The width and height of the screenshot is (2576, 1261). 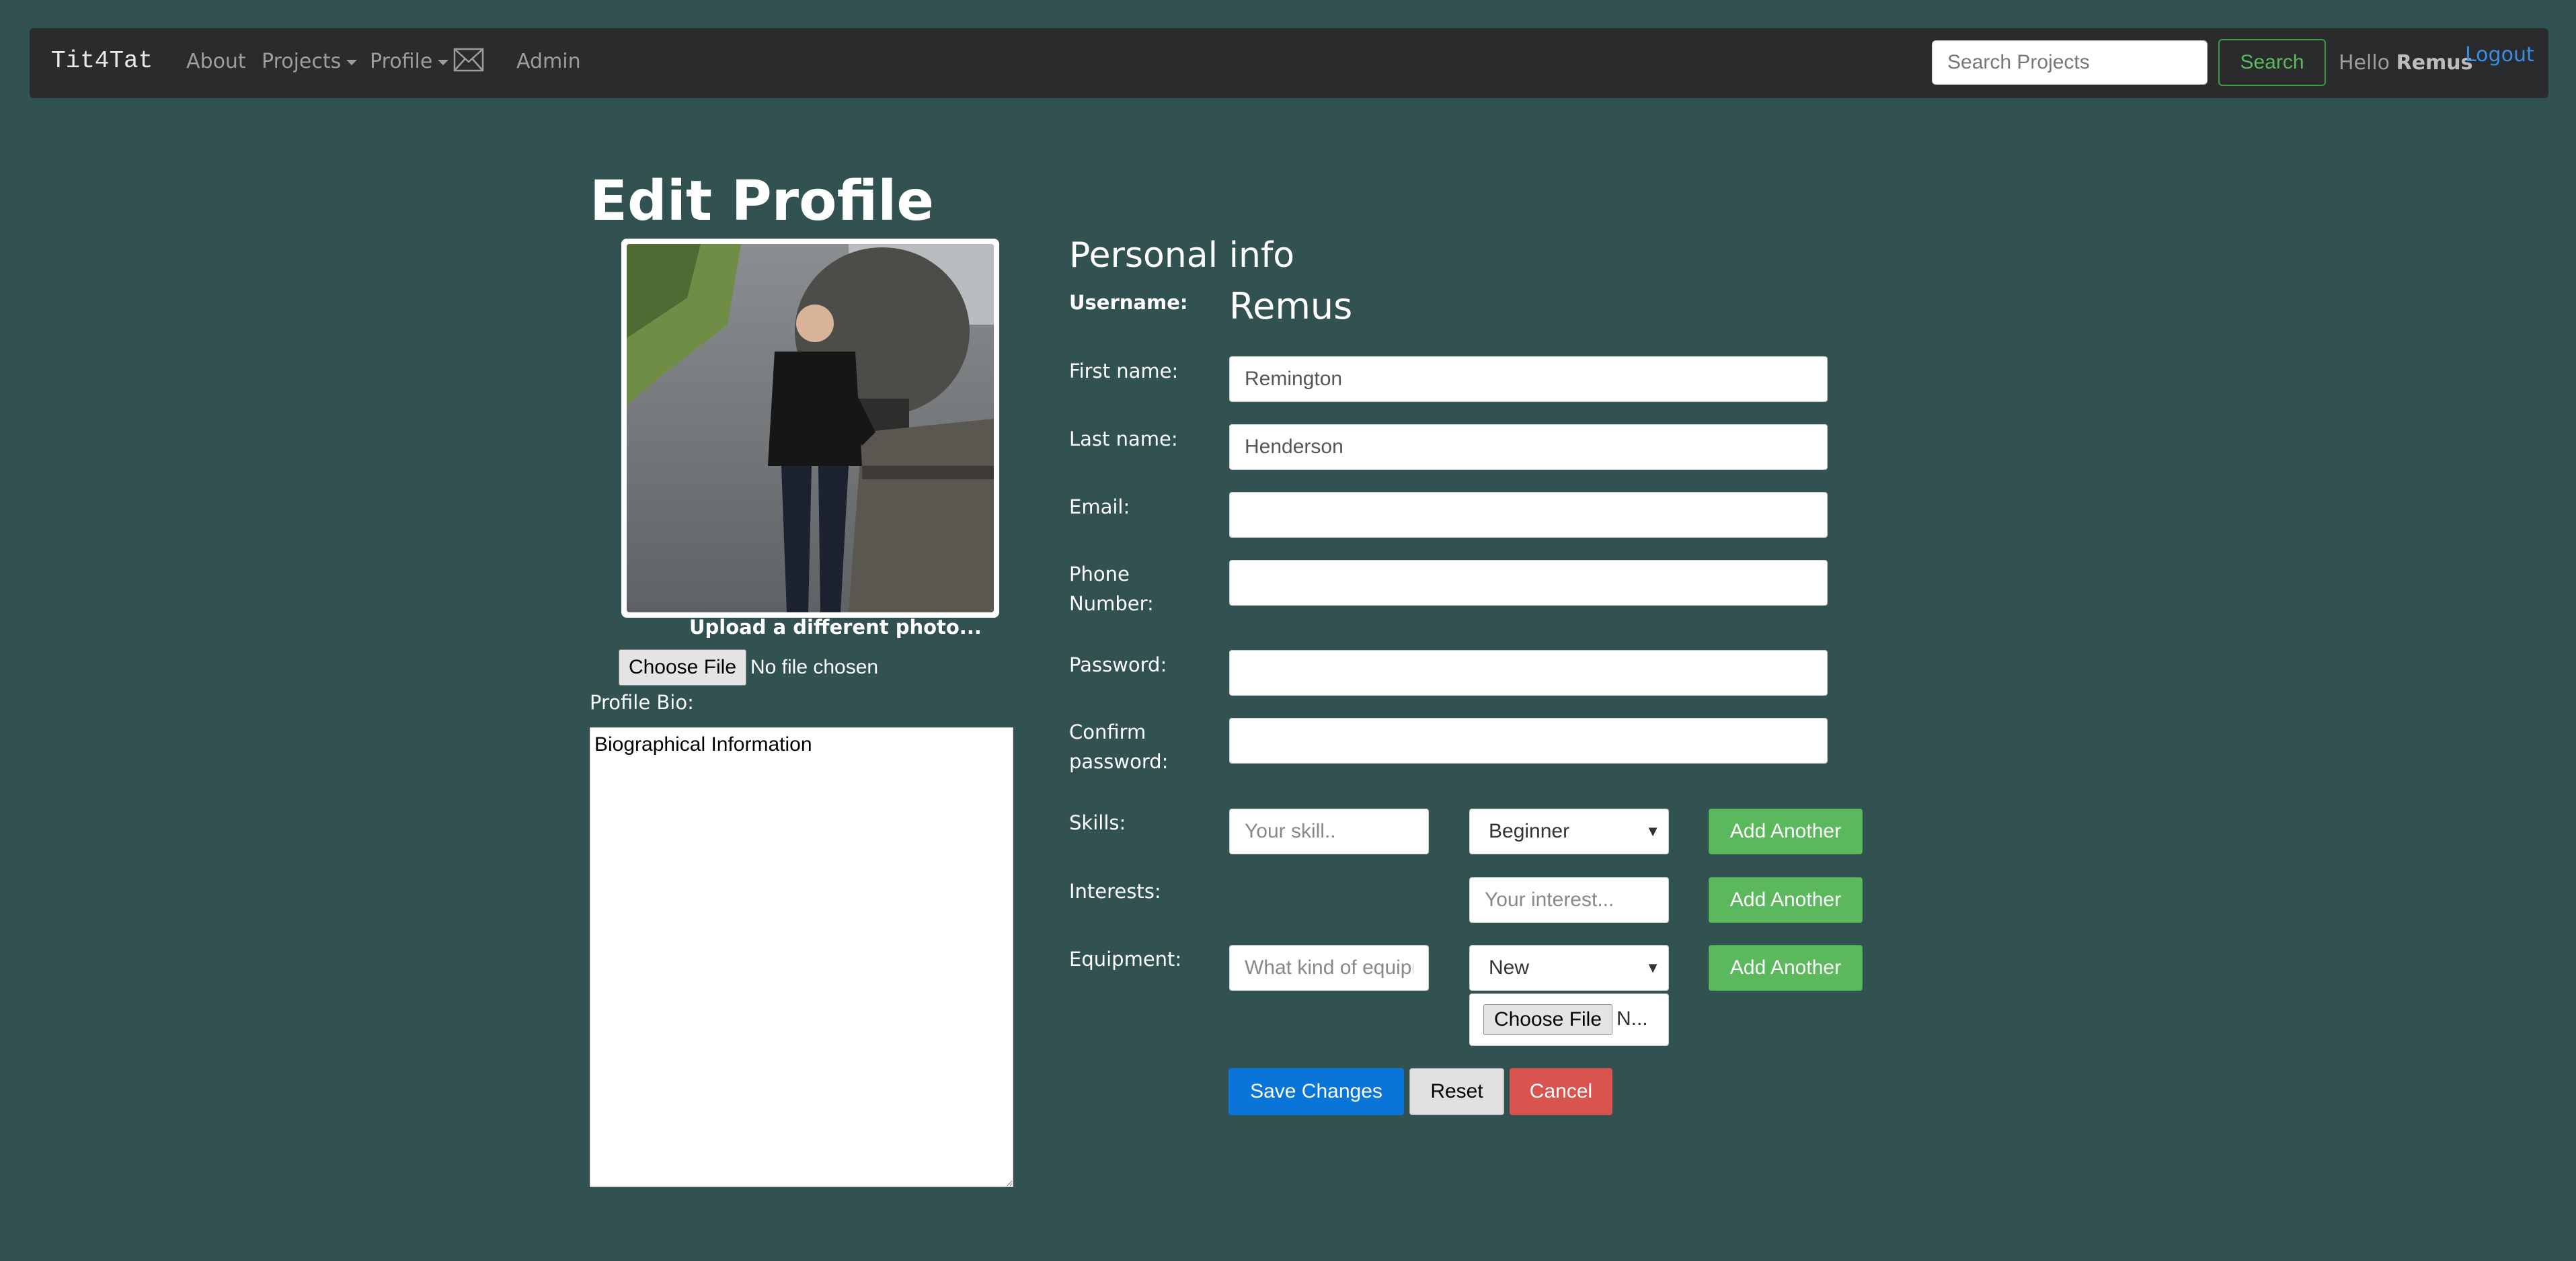 What do you see at coordinates (2435, 63) in the screenshot?
I see `greeting-username: Remus` at bounding box center [2435, 63].